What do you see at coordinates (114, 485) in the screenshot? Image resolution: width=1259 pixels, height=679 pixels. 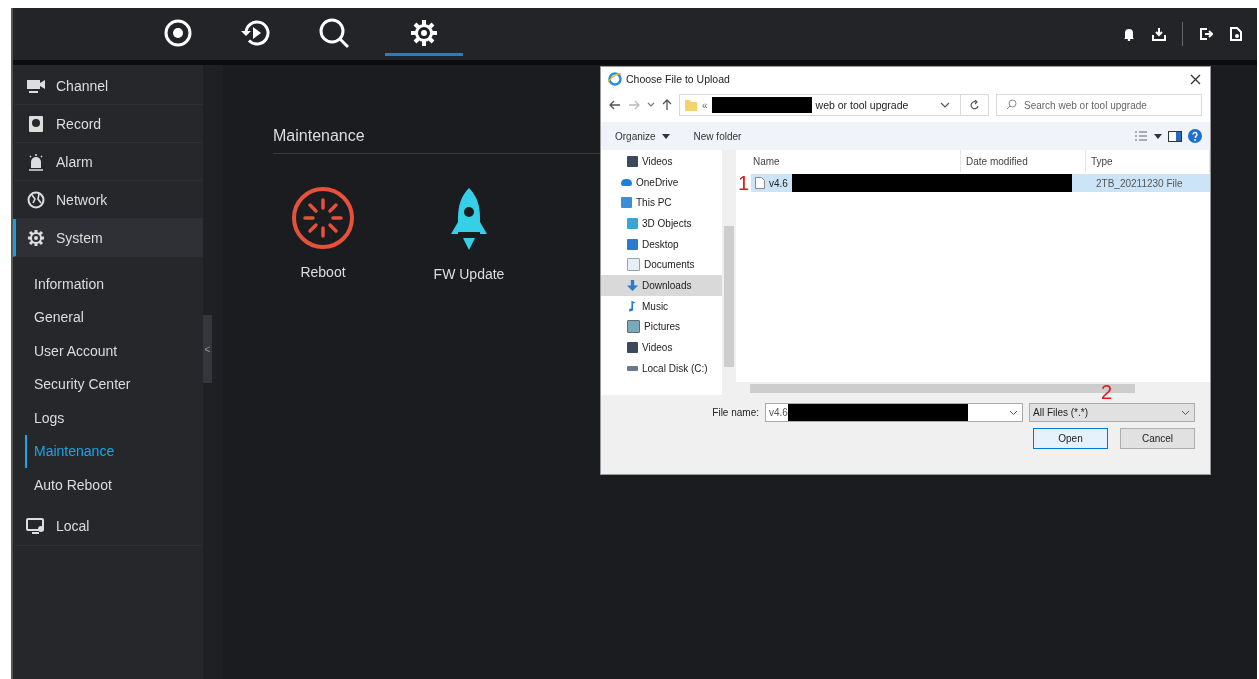 I see `submenu-item: Auto Reboot` at bounding box center [114, 485].